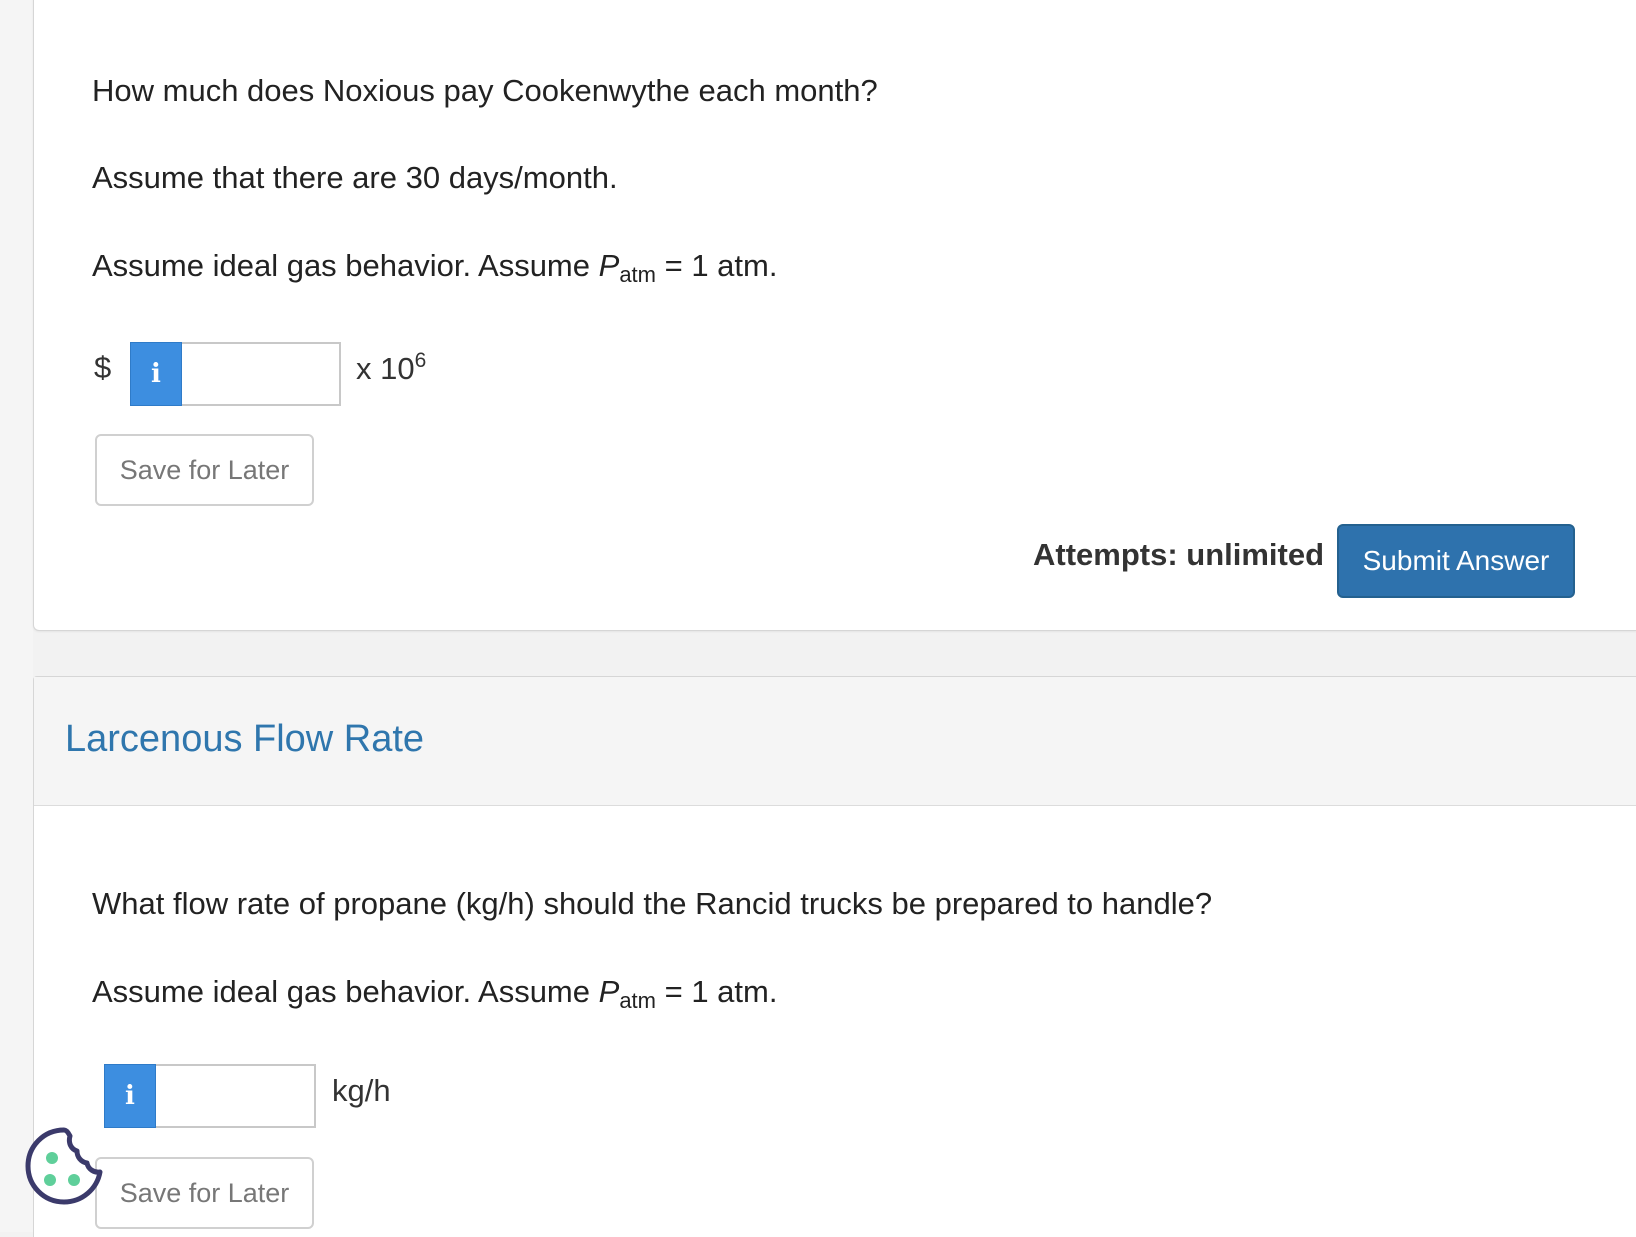 The image size is (1636, 1237). Describe the element at coordinates (245, 739) in the screenshot. I see `section-title: Larcenous Flow Rate` at that location.